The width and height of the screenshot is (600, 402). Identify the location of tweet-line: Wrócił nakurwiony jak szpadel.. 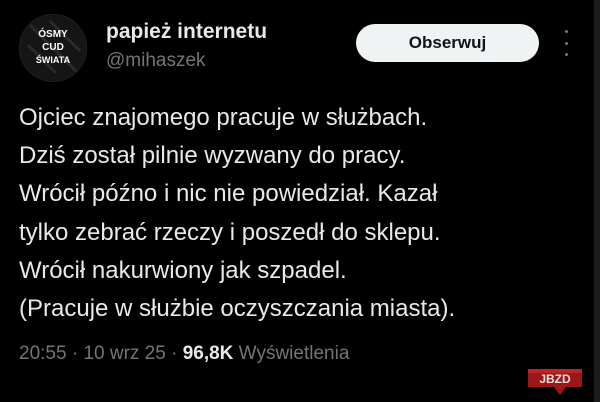
(183, 270).